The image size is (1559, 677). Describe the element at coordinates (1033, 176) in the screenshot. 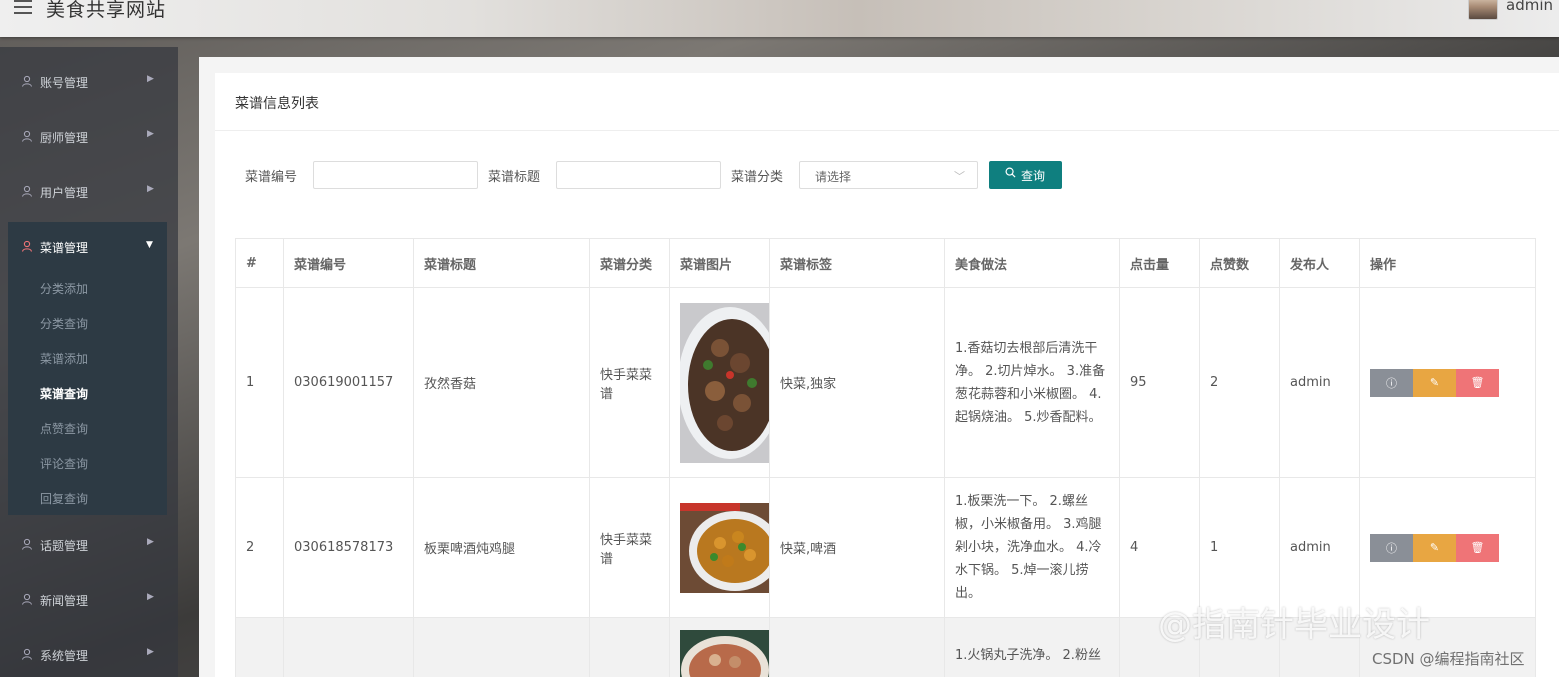

I see `search-button-label: 查询` at that location.